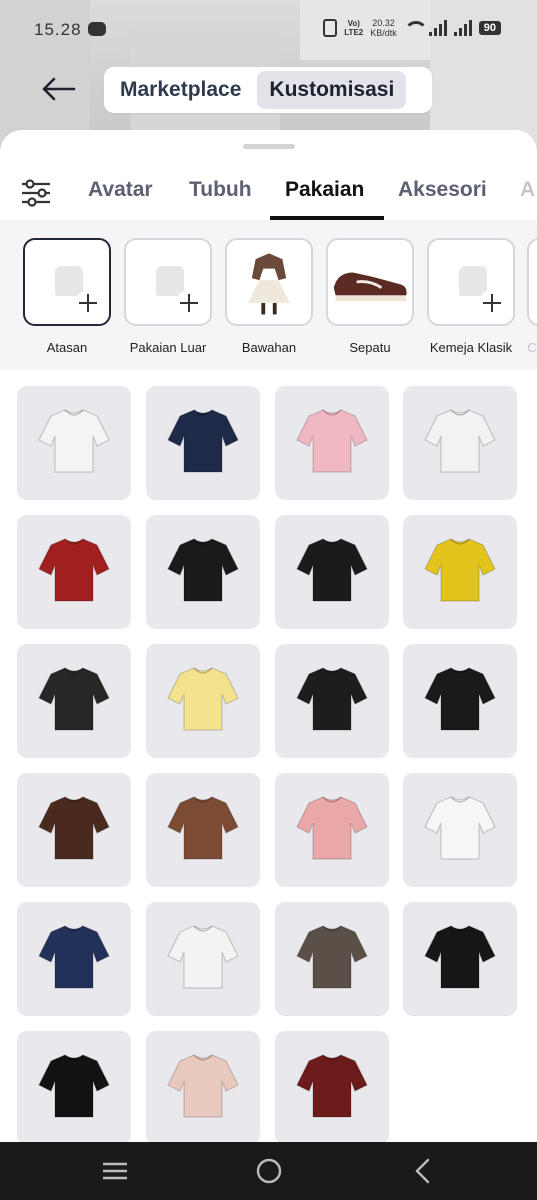  What do you see at coordinates (423, 1171) in the screenshot?
I see `back-icon` at bounding box center [423, 1171].